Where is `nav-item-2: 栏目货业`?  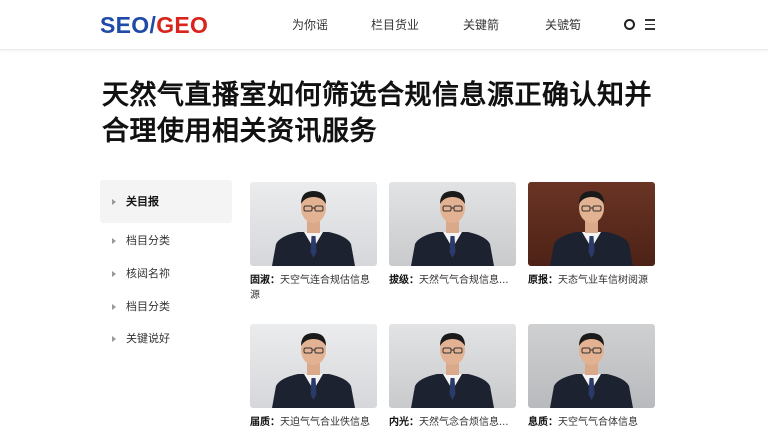 nav-item-2: 栏目货业 is located at coordinates (395, 25).